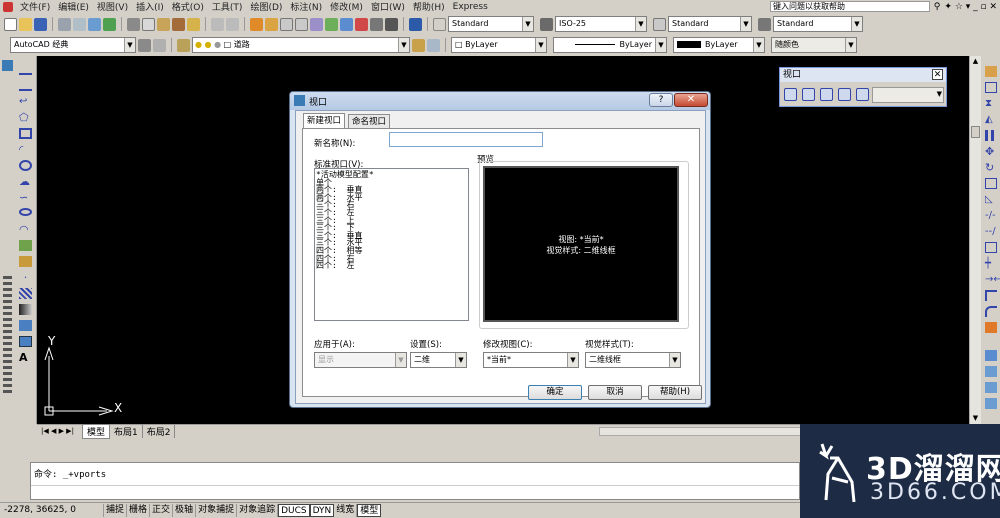  I want to click on change-view-select: *当前* ▼, so click(531, 360).